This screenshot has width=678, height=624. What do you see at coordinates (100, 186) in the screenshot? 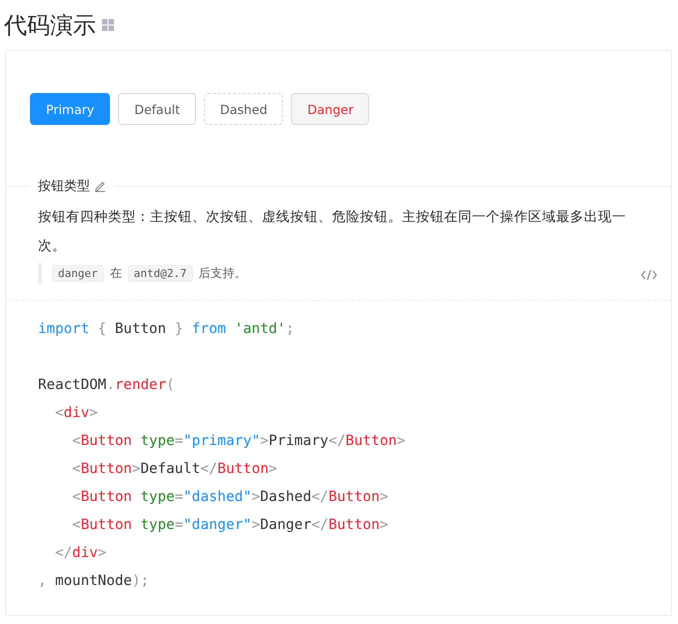
I see `pencil-icon` at bounding box center [100, 186].